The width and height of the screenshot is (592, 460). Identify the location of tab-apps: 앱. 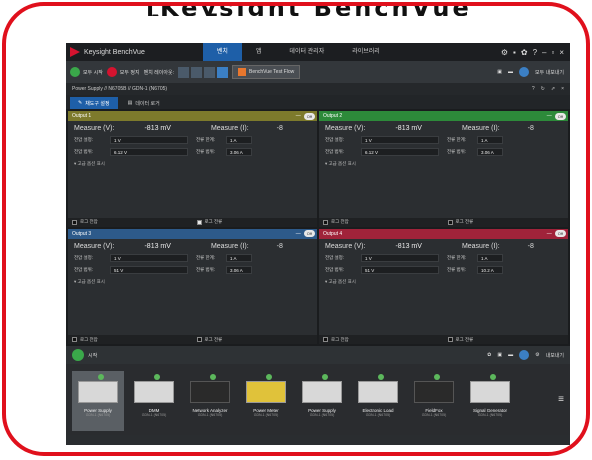
(259, 52).